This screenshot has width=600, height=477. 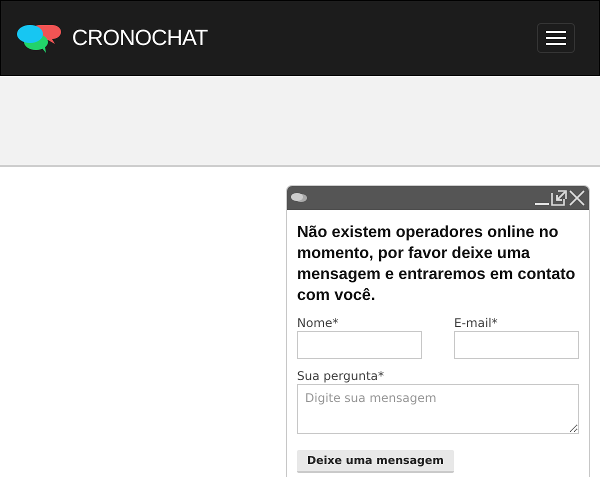 I want to click on field-label: Sua pergunta*, so click(x=341, y=376).